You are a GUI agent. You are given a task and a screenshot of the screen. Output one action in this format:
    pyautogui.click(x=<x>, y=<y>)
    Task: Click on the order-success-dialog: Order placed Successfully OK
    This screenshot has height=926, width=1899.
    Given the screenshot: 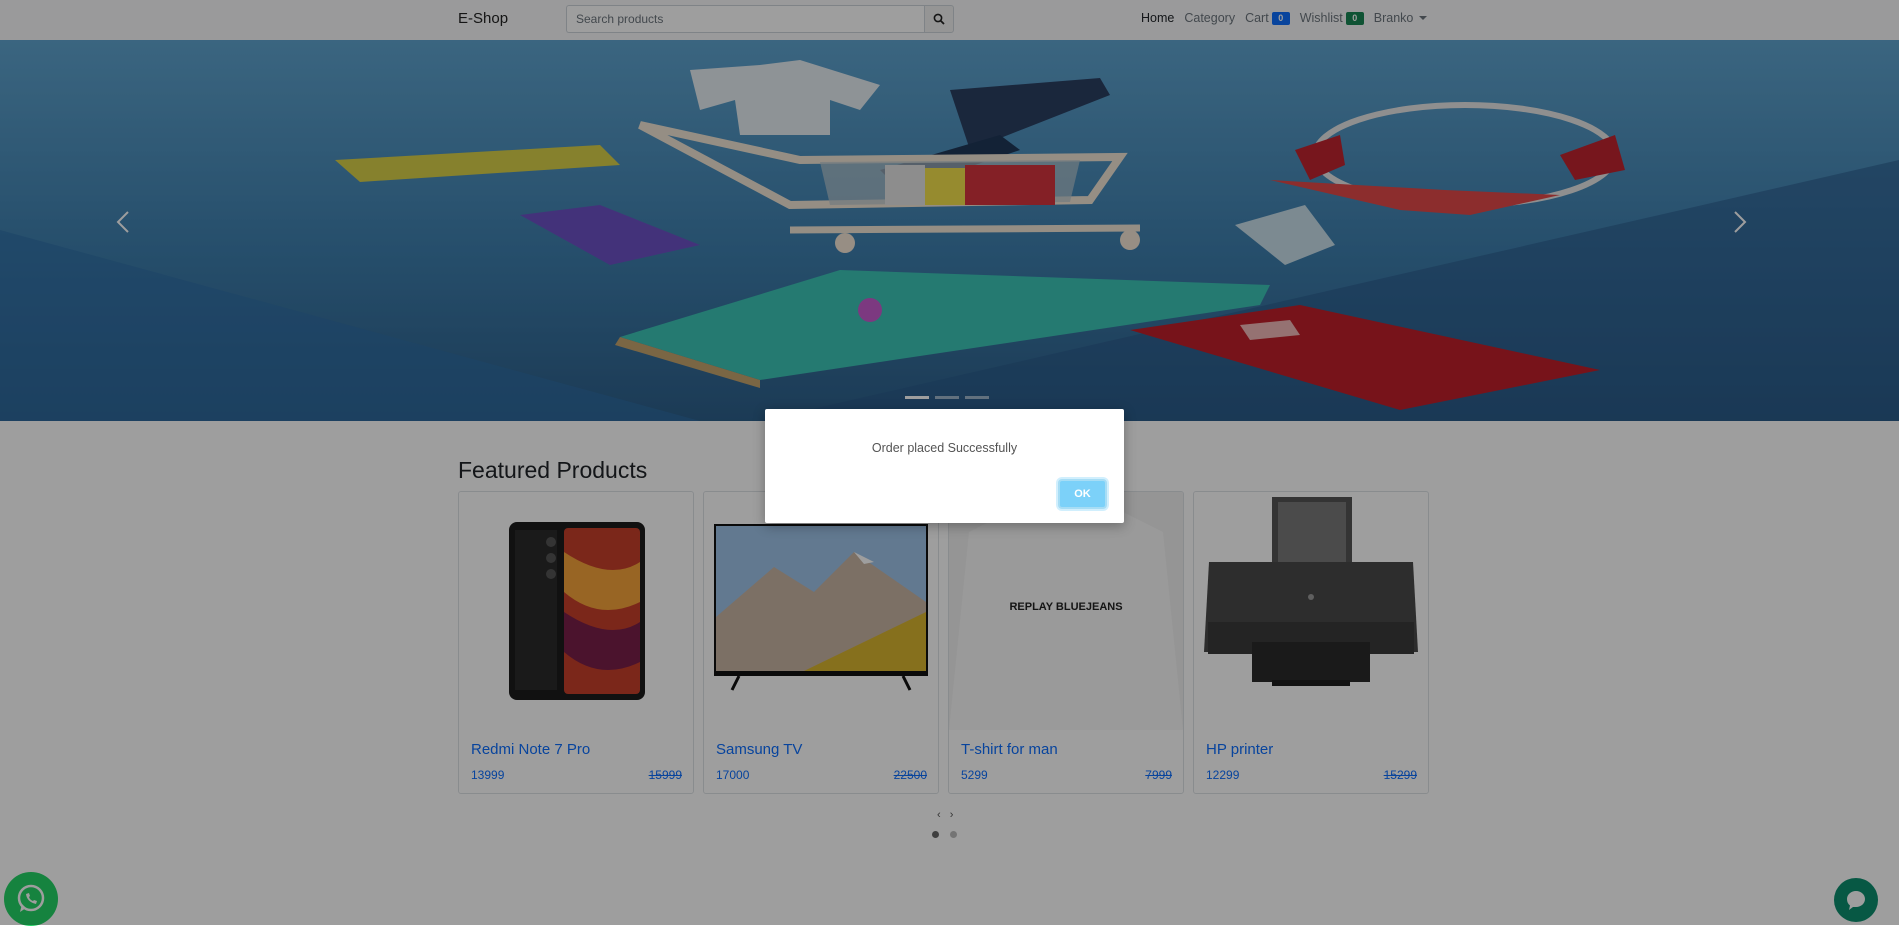 What is the action you would take?
    pyautogui.click(x=944, y=466)
    